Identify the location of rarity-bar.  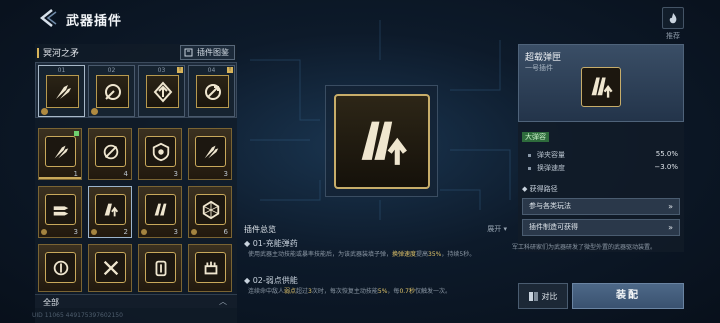
(60, 178).